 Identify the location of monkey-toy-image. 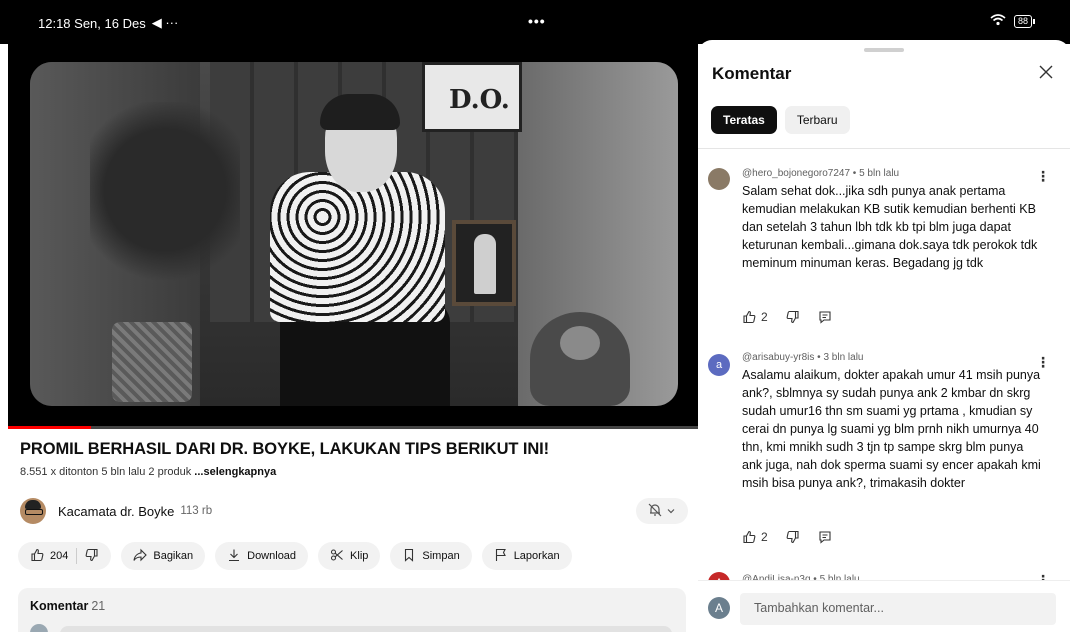
(580, 359).